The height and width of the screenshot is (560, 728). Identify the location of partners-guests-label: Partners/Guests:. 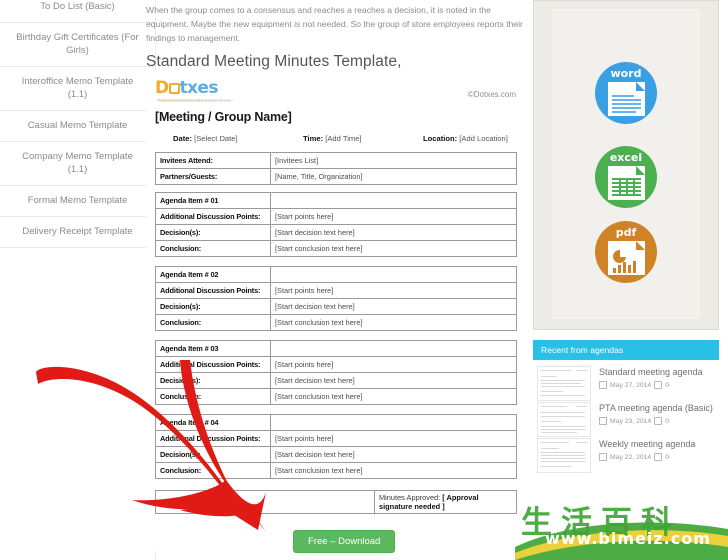
(213, 176).